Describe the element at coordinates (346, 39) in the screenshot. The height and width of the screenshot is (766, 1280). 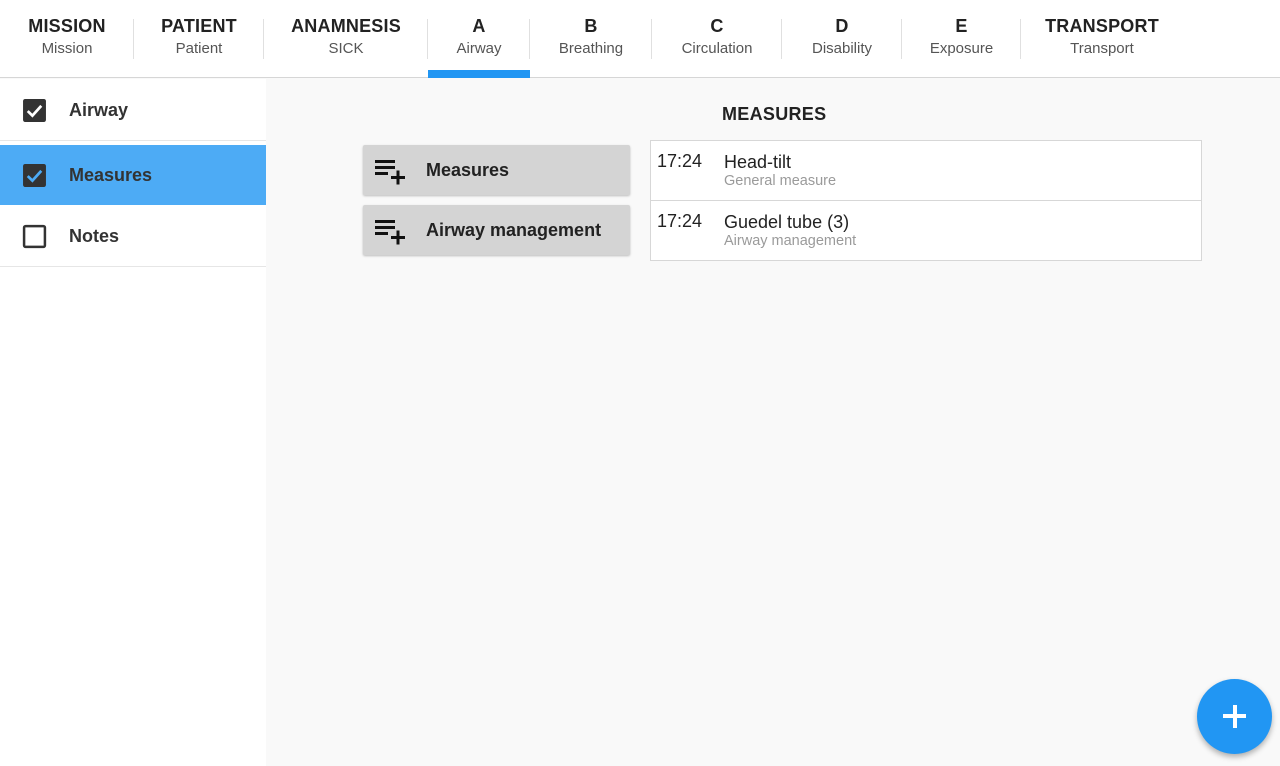
I see `tab-anamnesis: ANAMNESIS SICK` at that location.